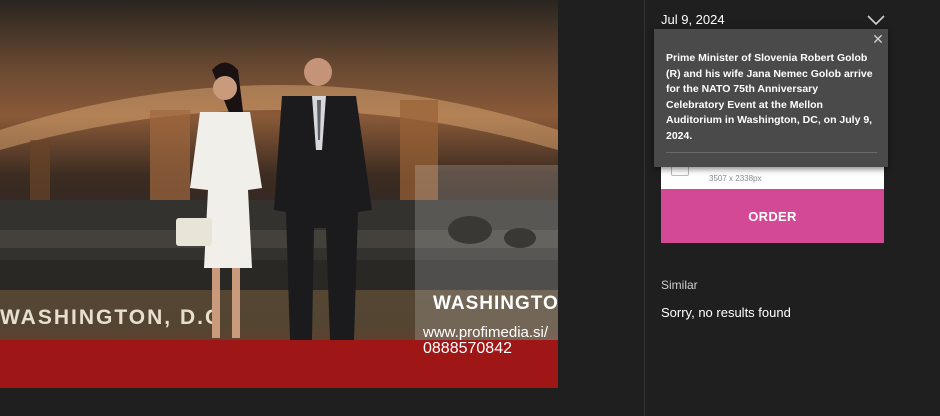 The width and height of the screenshot is (940, 416). I want to click on photo-date: Jul 9, 2024, so click(693, 19).